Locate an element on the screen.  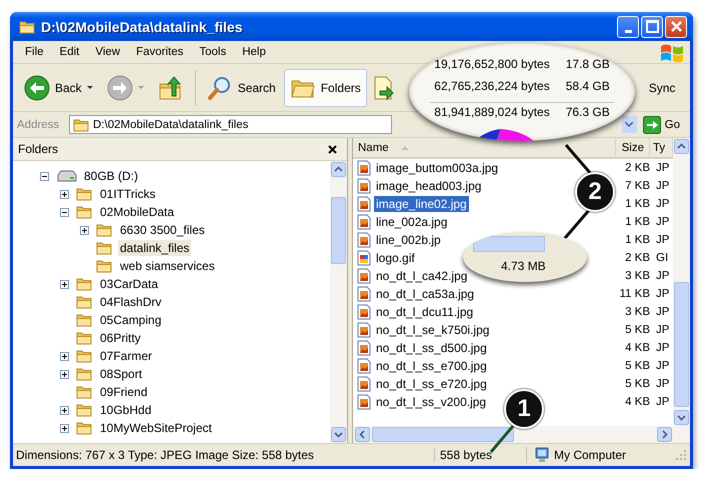
folder-up-icon is located at coordinates (171, 87).